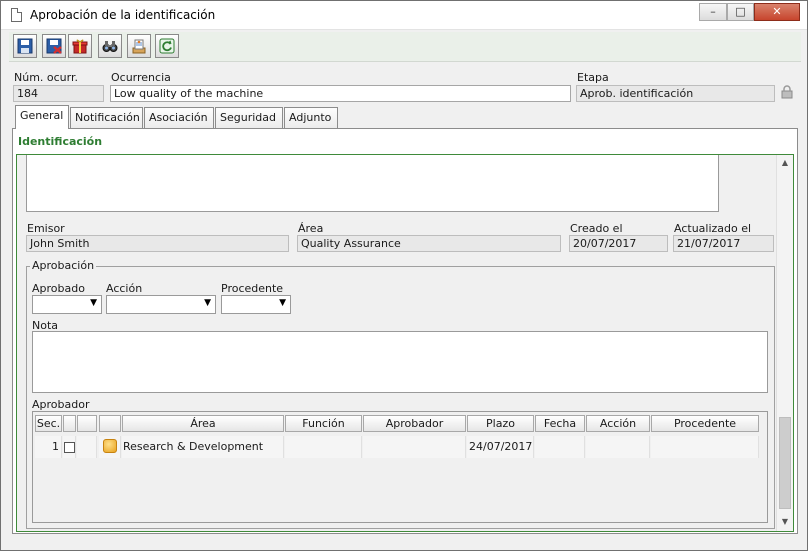 Image resolution: width=808 pixels, height=551 pixels. What do you see at coordinates (58, 93) in the screenshot?
I see `num-ocurr-field: 184` at bounding box center [58, 93].